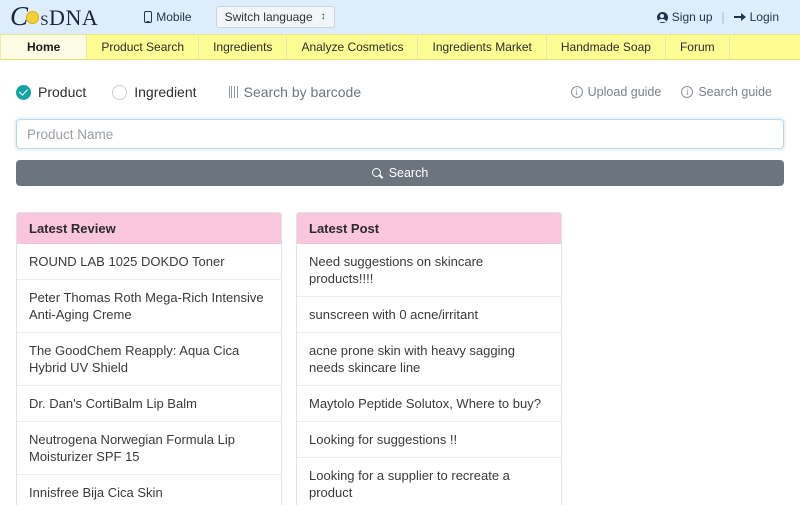 This screenshot has height=505, width=800. What do you see at coordinates (268, 17) in the screenshot?
I see `language-switcher-label: Switch language` at bounding box center [268, 17].